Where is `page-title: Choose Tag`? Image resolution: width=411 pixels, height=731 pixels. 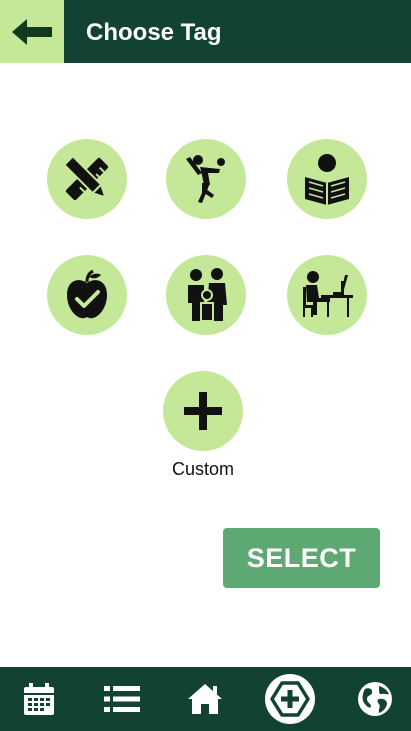
page-title: Choose Tag is located at coordinates (154, 32).